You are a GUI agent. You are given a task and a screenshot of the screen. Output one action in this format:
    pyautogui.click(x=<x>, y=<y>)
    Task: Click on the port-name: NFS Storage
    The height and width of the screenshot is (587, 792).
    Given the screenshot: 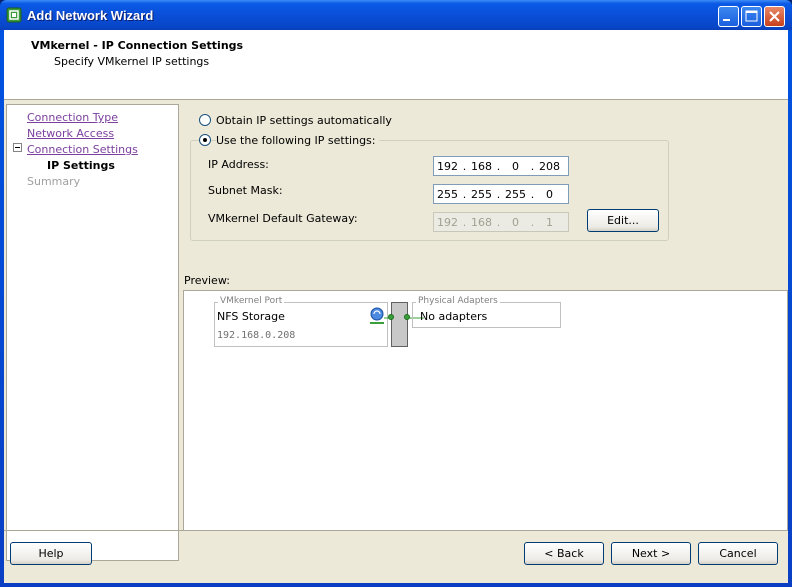 What is the action you would take?
    pyautogui.click(x=251, y=316)
    